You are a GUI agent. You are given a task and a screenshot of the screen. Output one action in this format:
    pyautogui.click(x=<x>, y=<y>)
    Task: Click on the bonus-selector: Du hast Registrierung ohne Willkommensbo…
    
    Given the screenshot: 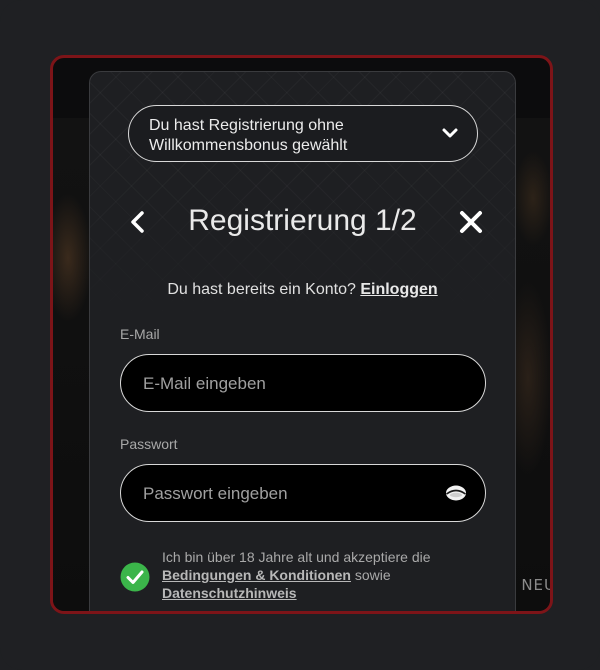 What is the action you would take?
    pyautogui.click(x=303, y=133)
    